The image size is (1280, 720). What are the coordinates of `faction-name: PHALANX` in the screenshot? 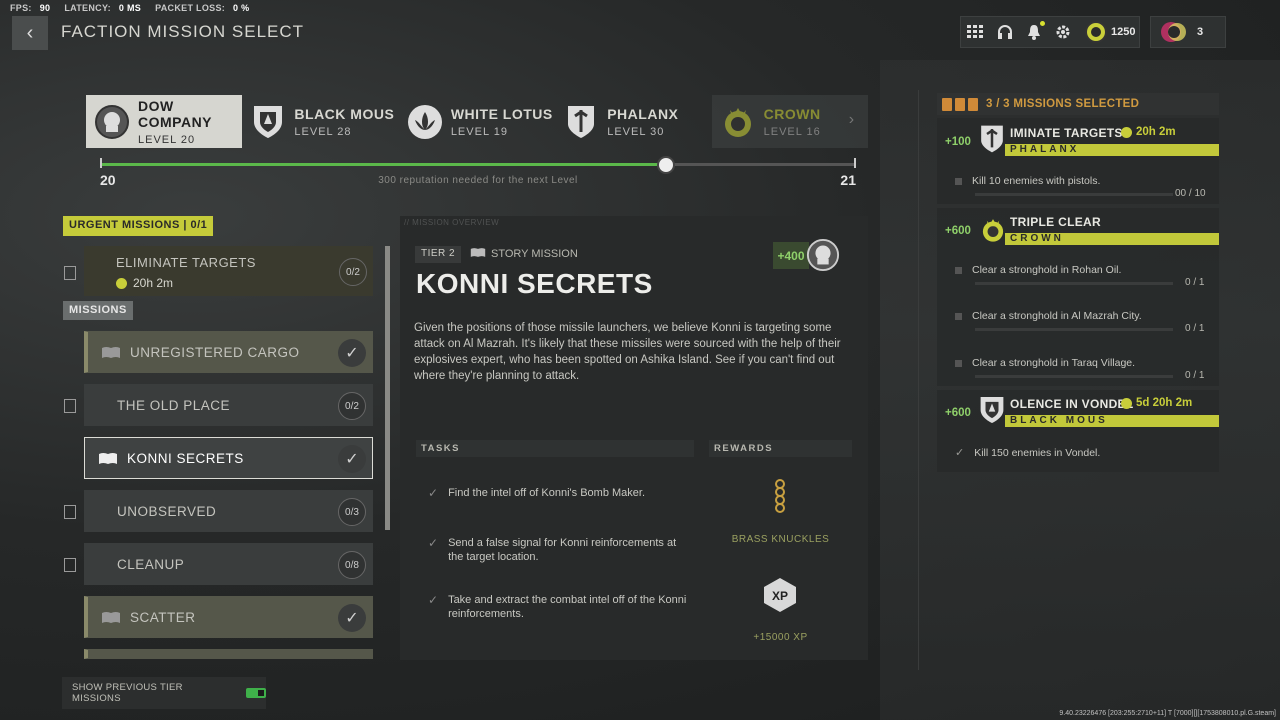 It's located at (643, 113).